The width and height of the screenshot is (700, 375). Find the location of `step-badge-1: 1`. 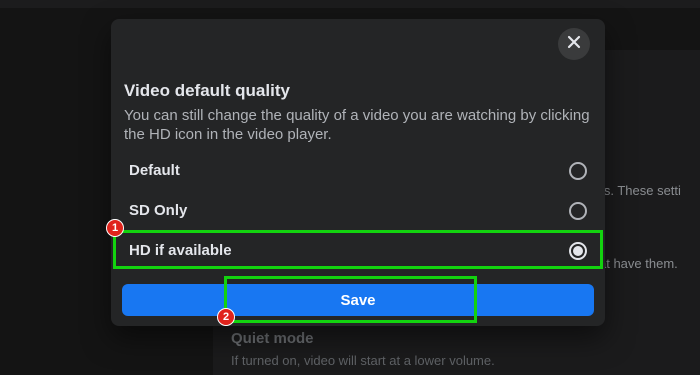

step-badge-1: 1 is located at coordinates (115, 228).